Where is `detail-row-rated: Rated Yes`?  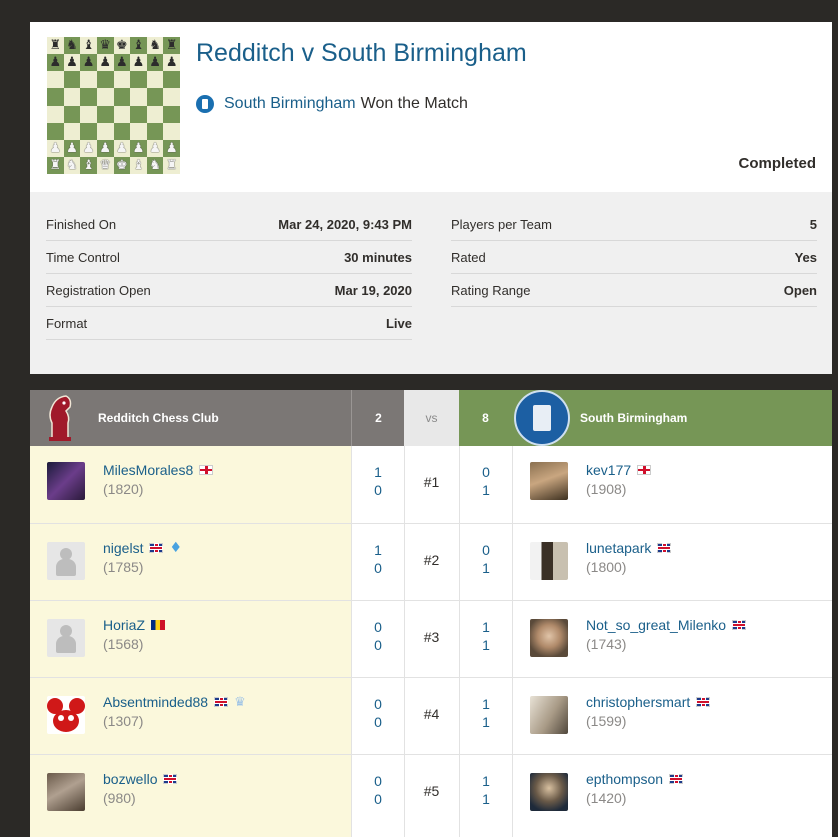
detail-row-rated: Rated Yes is located at coordinates (634, 257).